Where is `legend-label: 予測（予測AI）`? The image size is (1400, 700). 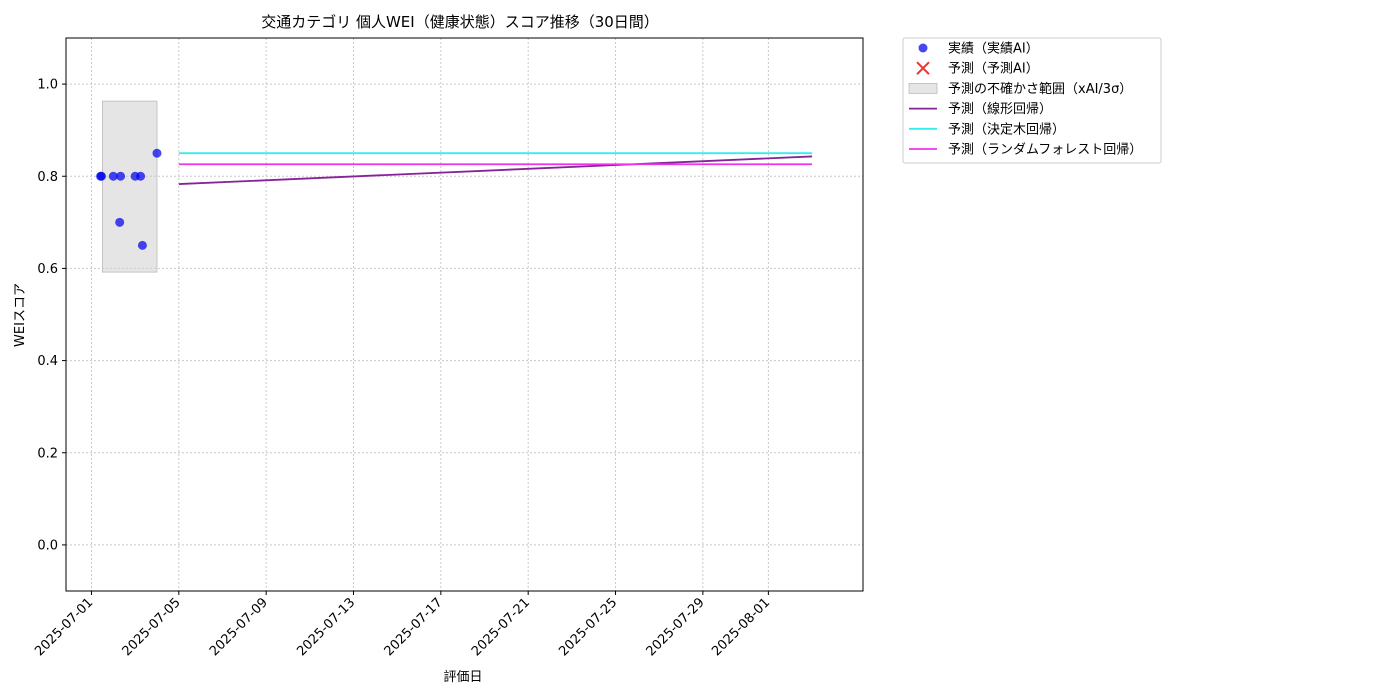 legend-label: 予測（予測AI） is located at coordinates (993, 69).